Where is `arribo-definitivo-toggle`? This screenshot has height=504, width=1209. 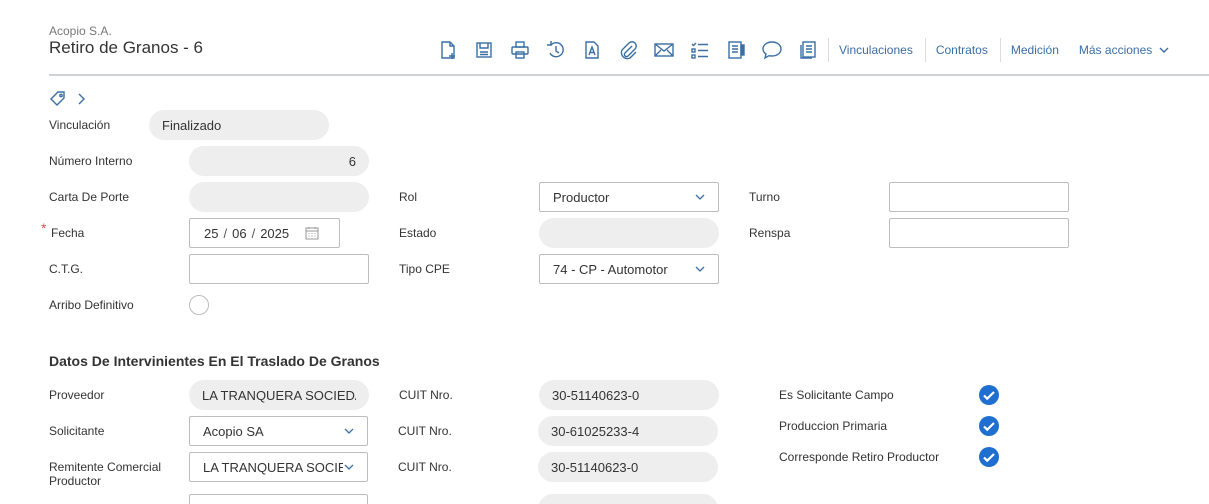
arribo-definitivo-toggle is located at coordinates (199, 305).